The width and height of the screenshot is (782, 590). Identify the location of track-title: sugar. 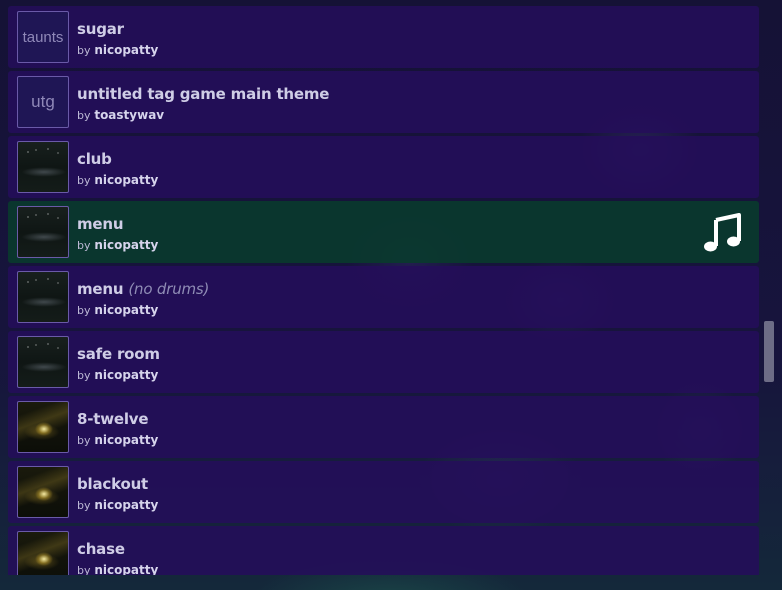
(100, 29).